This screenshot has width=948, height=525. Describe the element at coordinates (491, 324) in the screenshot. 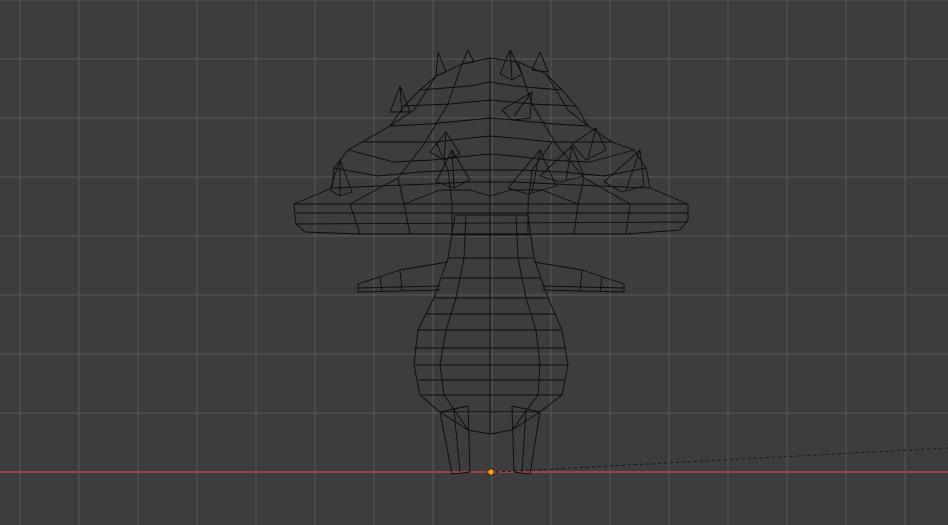

I see `mesh-body` at that location.